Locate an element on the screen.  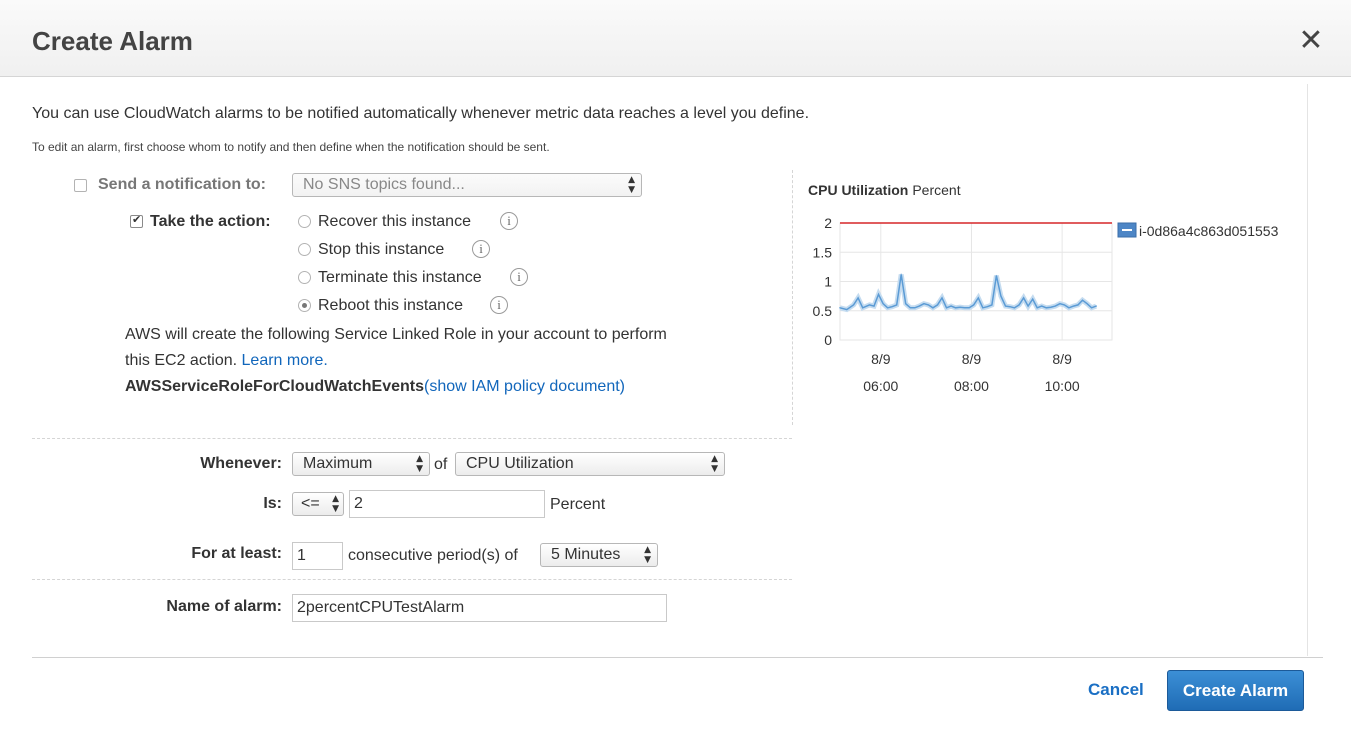
recover-info-icon: i is located at coordinates (509, 221).